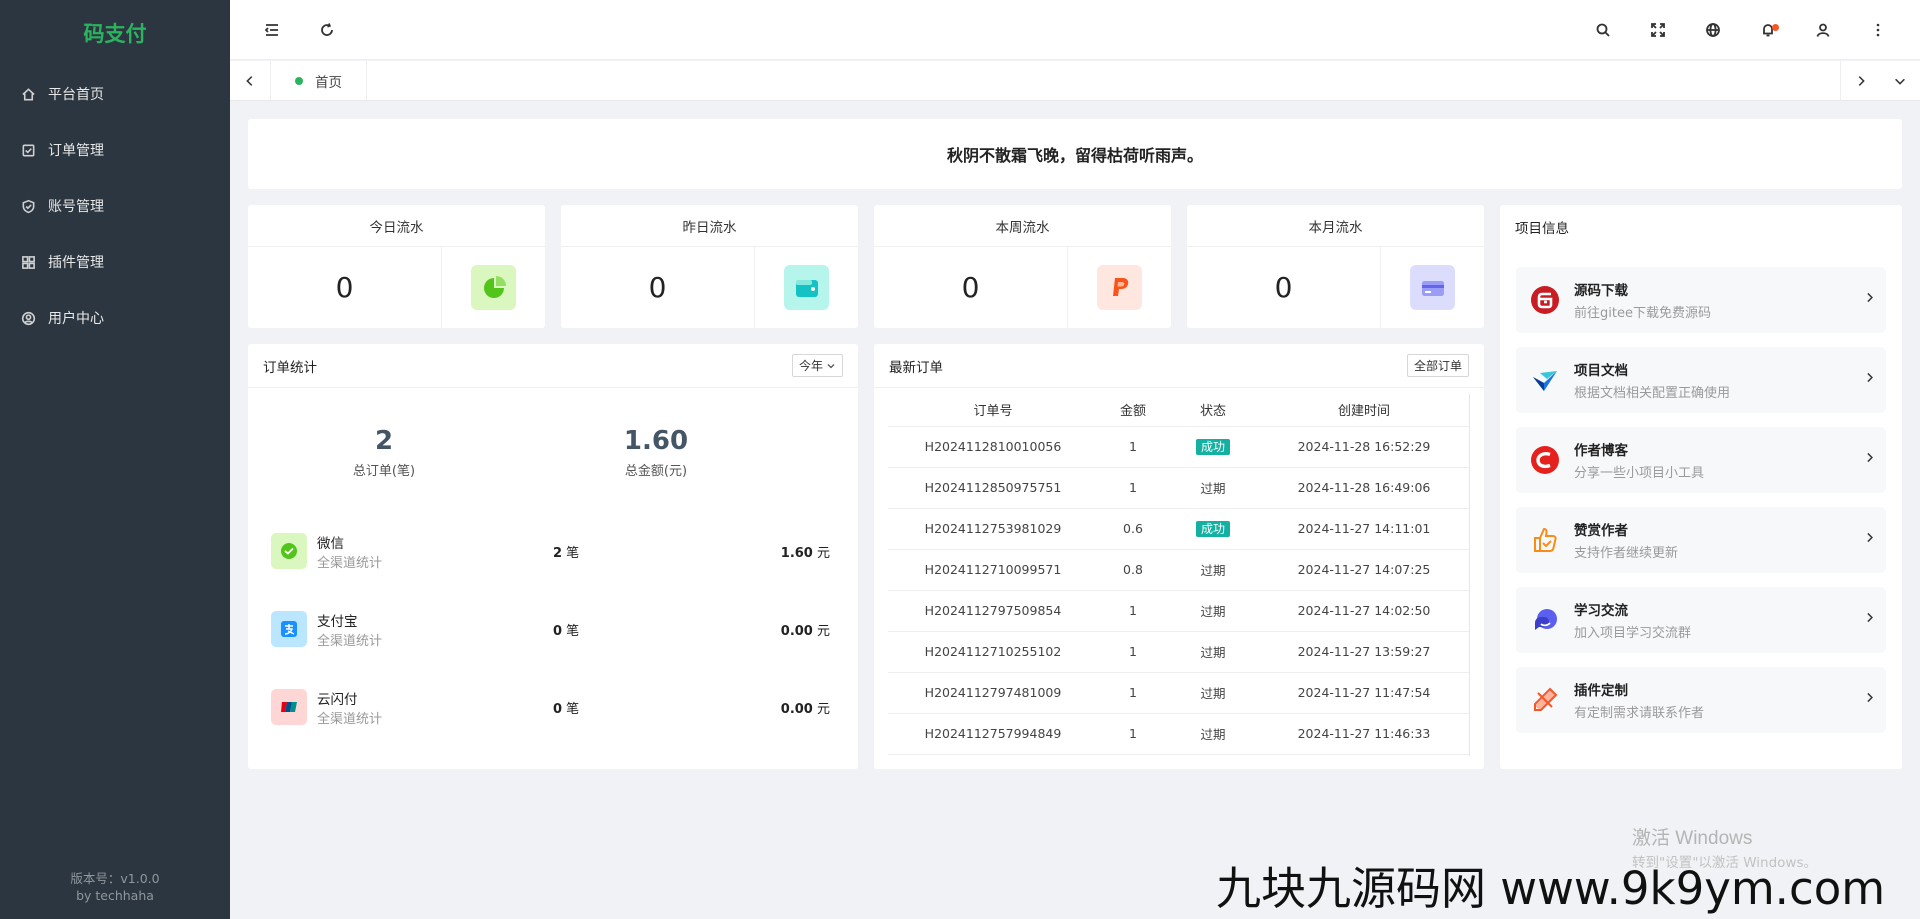 Image resolution: width=1920 pixels, height=919 pixels. What do you see at coordinates (115, 206) in the screenshot?
I see `sidebar-item-accounts: 账号管理` at bounding box center [115, 206].